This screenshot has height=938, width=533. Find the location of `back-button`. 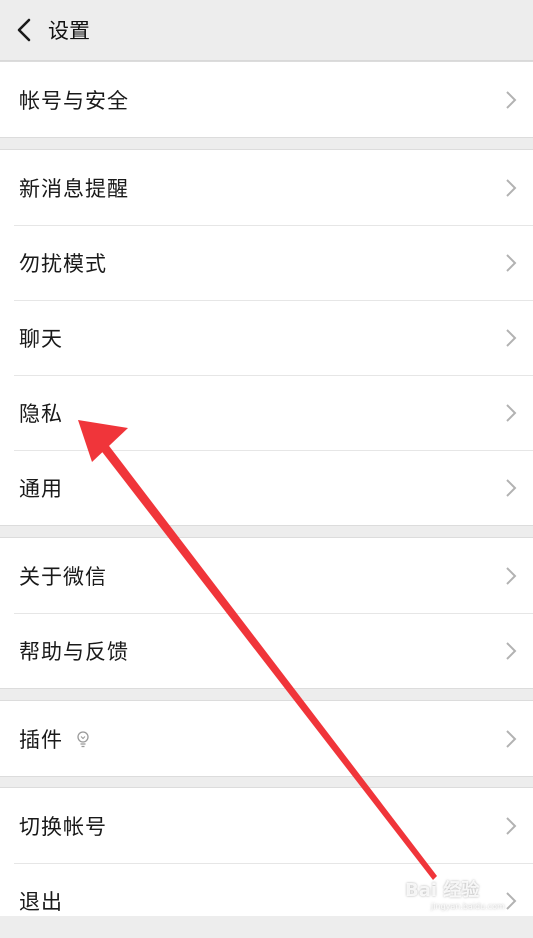

back-button is located at coordinates (24, 30).